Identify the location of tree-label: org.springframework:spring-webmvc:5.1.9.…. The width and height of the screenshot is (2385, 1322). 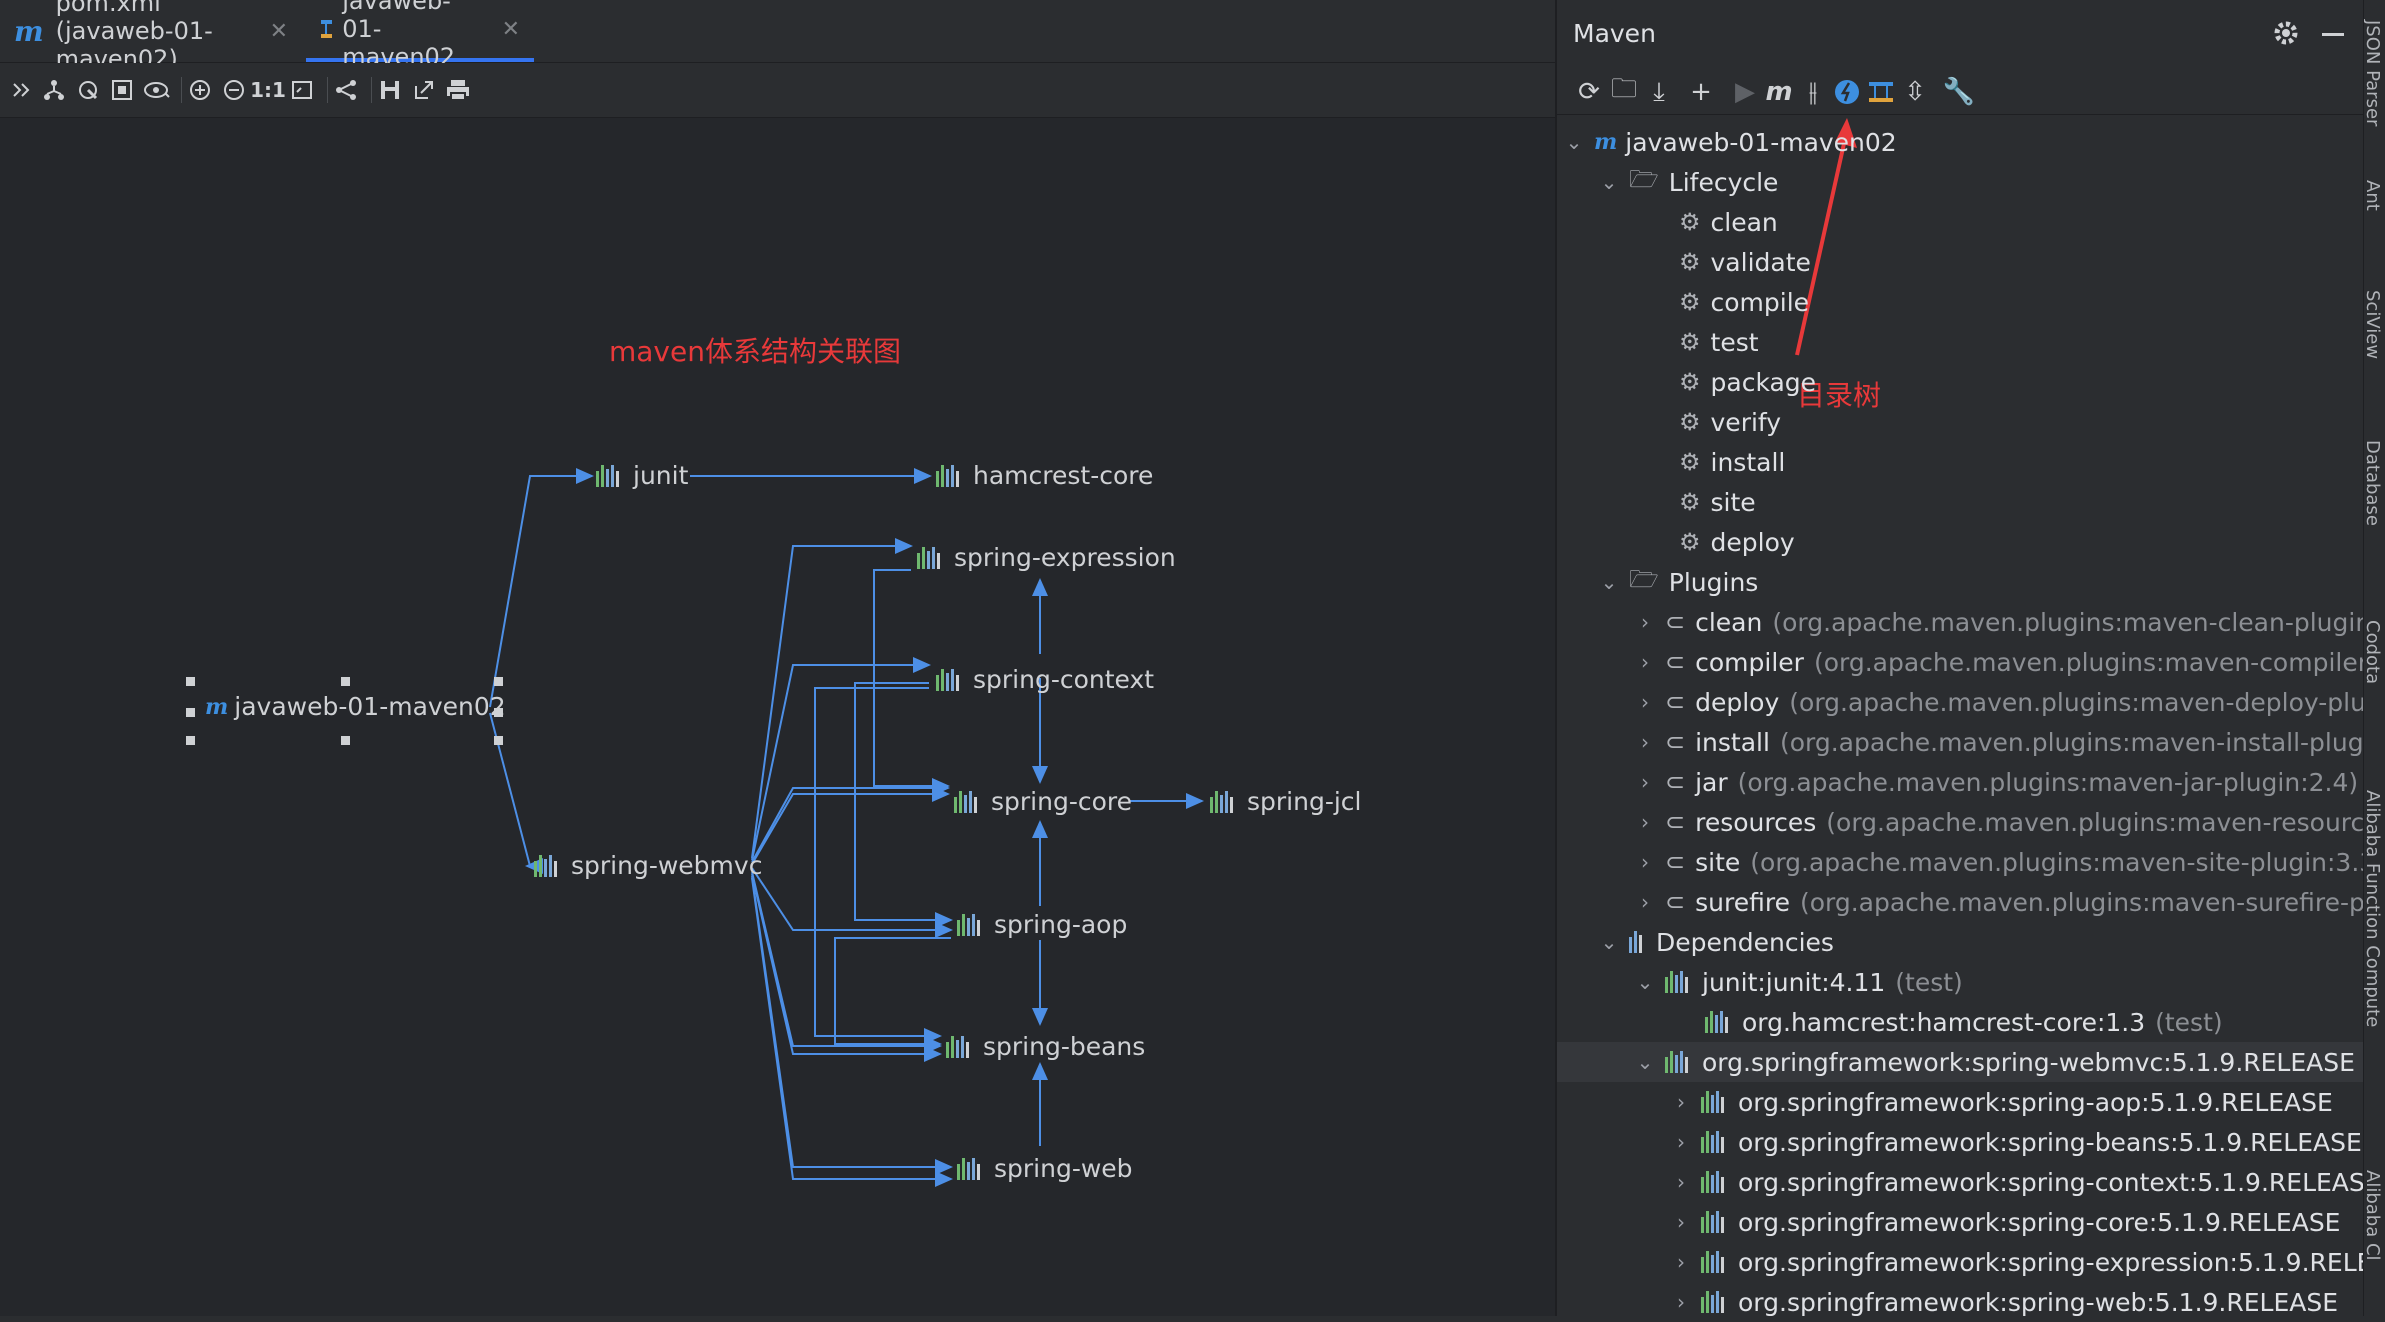
(2028, 1062).